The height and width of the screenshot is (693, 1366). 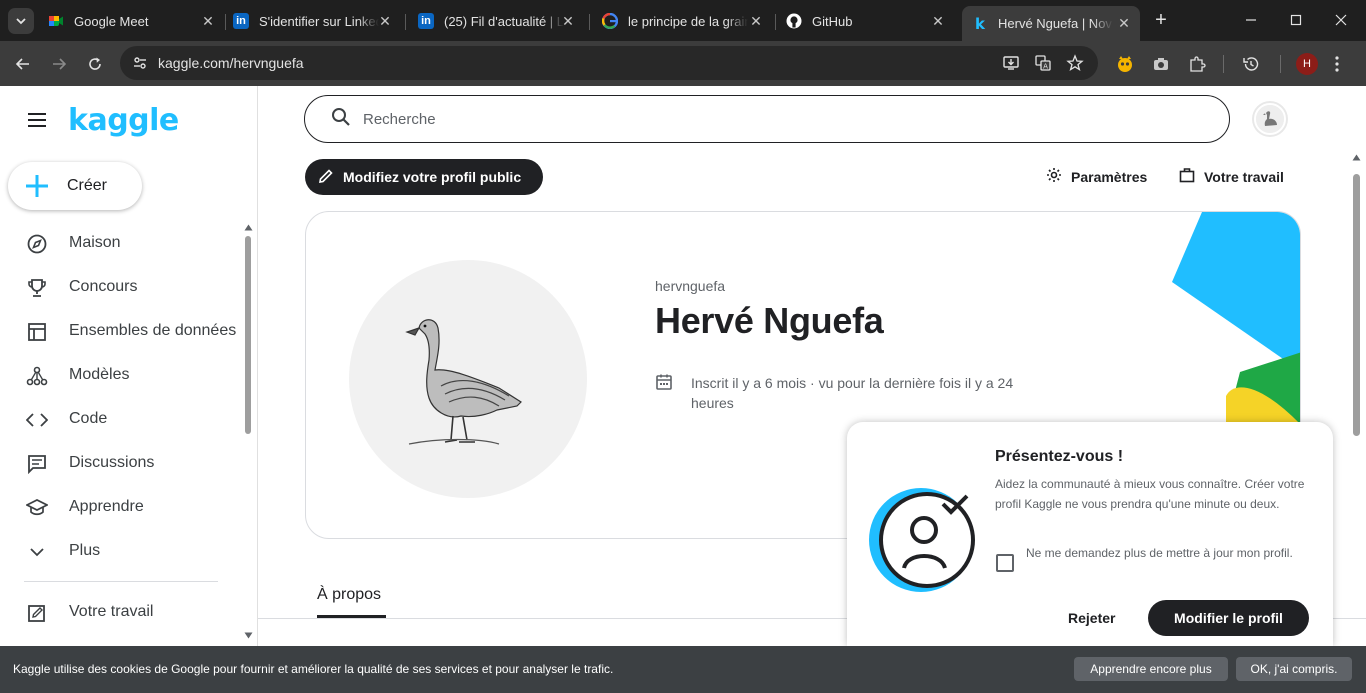 I want to click on sidebar-divider, so click(x=121, y=581).